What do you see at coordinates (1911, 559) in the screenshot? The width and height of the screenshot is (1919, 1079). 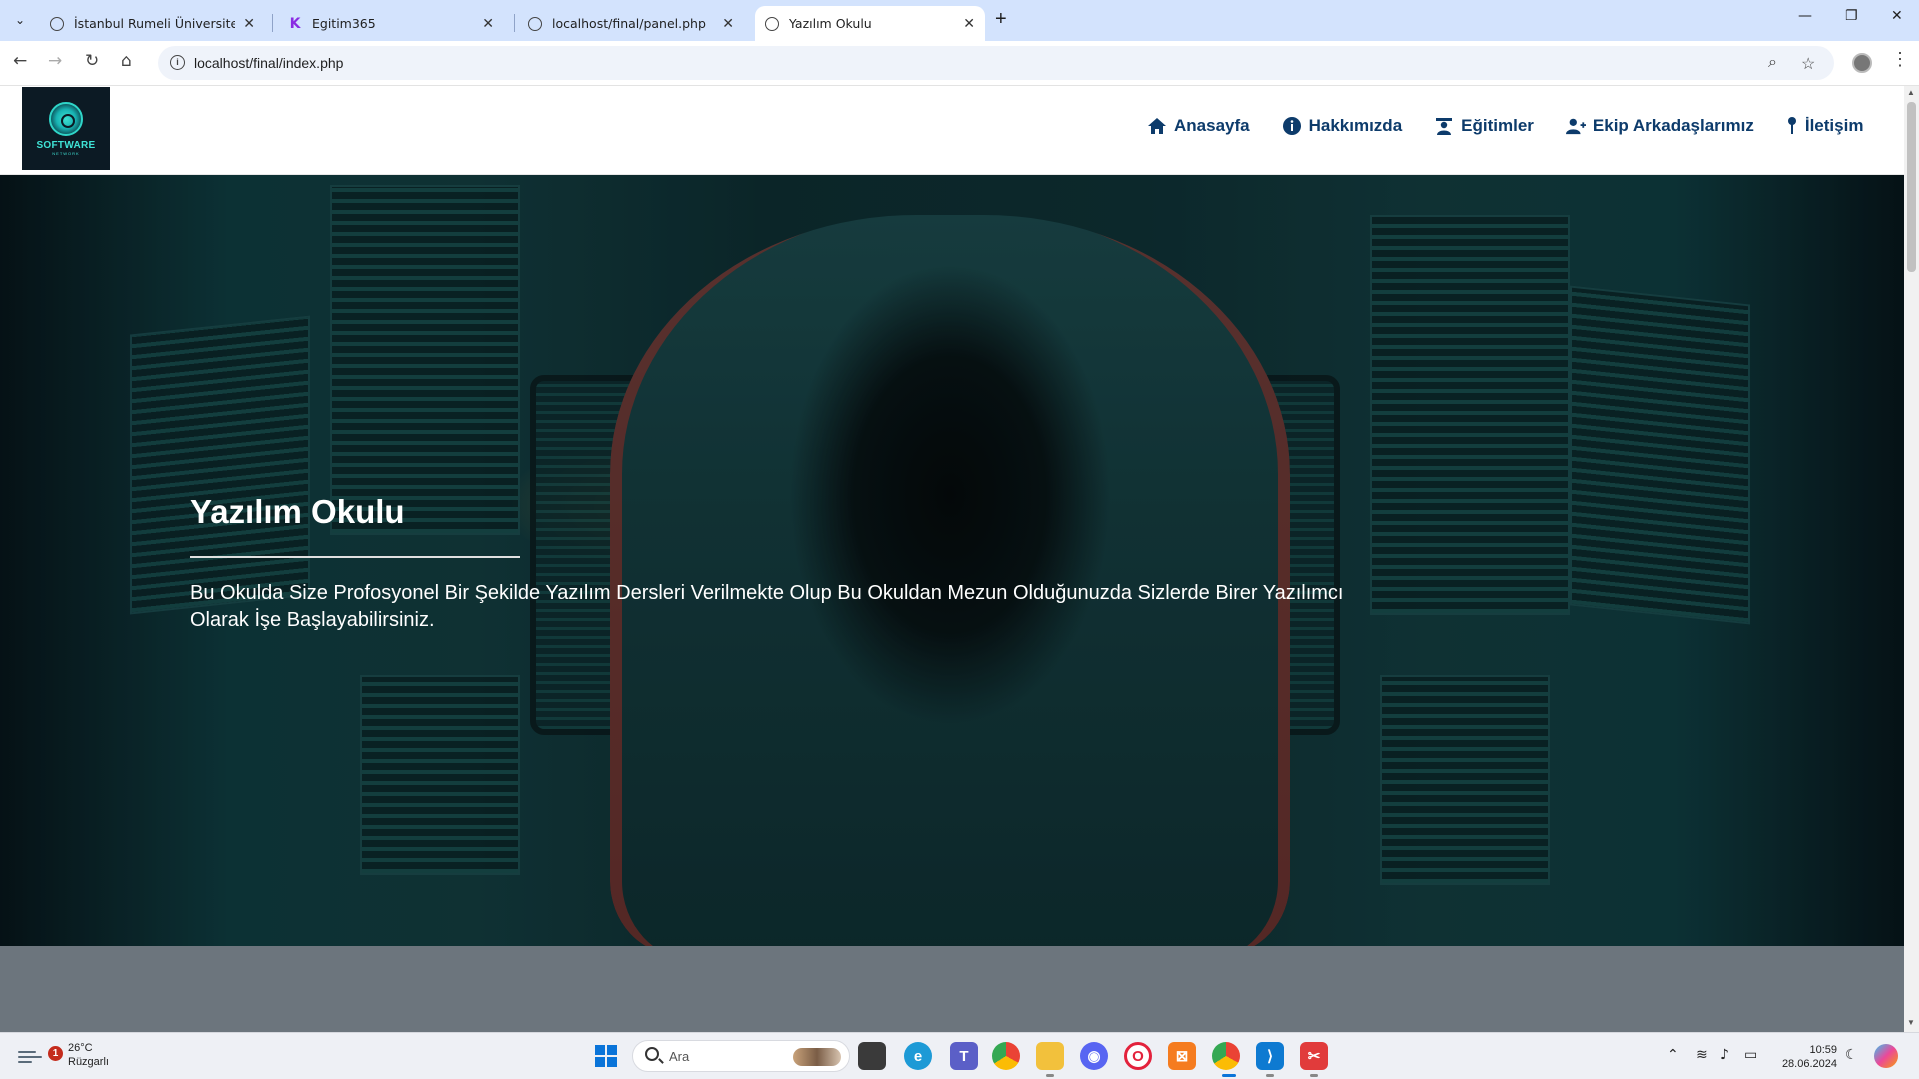 I see `page-scrollbar: ▲ ▼` at bounding box center [1911, 559].